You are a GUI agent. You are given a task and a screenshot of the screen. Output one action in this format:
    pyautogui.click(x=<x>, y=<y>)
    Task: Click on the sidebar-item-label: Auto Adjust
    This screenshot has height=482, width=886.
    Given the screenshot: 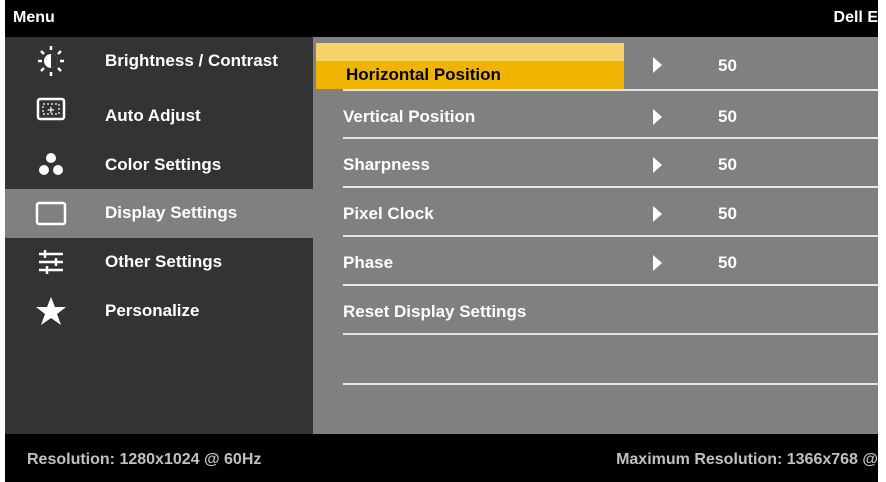 What is the action you would take?
    pyautogui.click(x=153, y=115)
    